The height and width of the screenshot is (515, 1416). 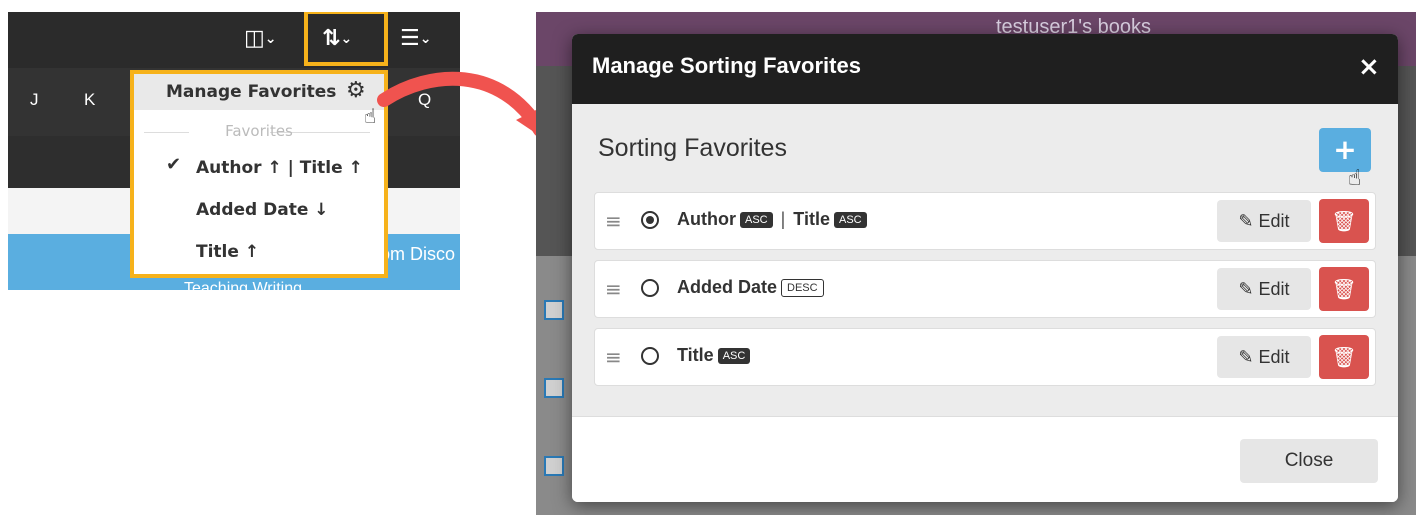 I want to click on hand-cursor-icon: ☝, so click(x=1355, y=178).